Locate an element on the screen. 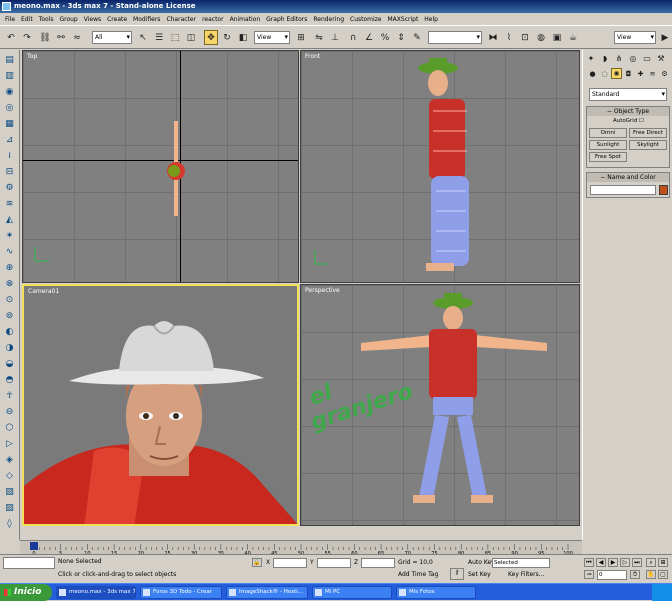 The height and width of the screenshot is (601, 672). play-icon: ▶ is located at coordinates (613, 562).